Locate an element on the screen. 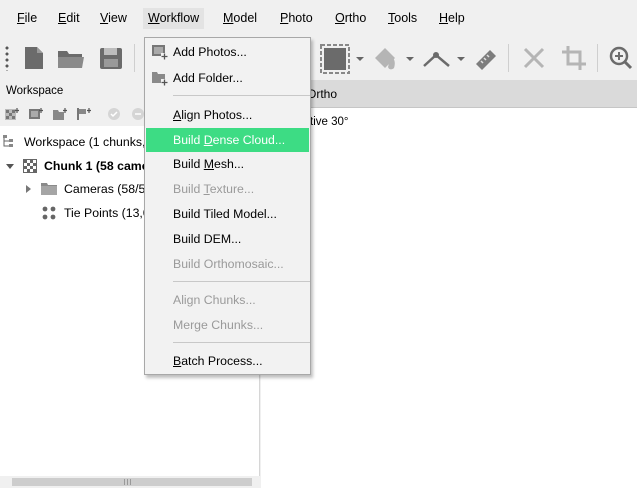 The height and width of the screenshot is (488, 637). open-folder-icon is located at coordinates (70, 58).